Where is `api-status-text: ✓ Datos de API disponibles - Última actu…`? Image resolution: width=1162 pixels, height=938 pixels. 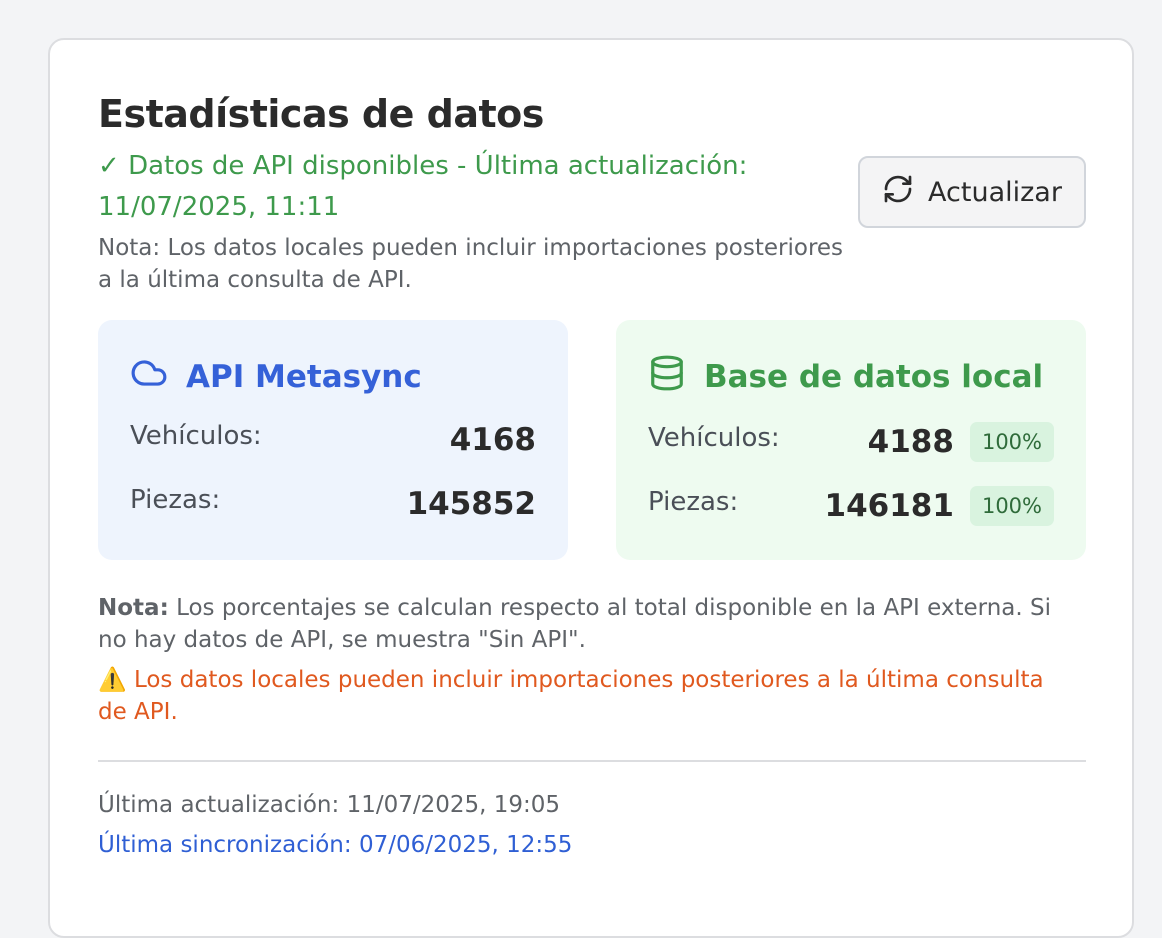 api-status-text: ✓ Datos de API disponibles - Última actu… is located at coordinates (448, 187).